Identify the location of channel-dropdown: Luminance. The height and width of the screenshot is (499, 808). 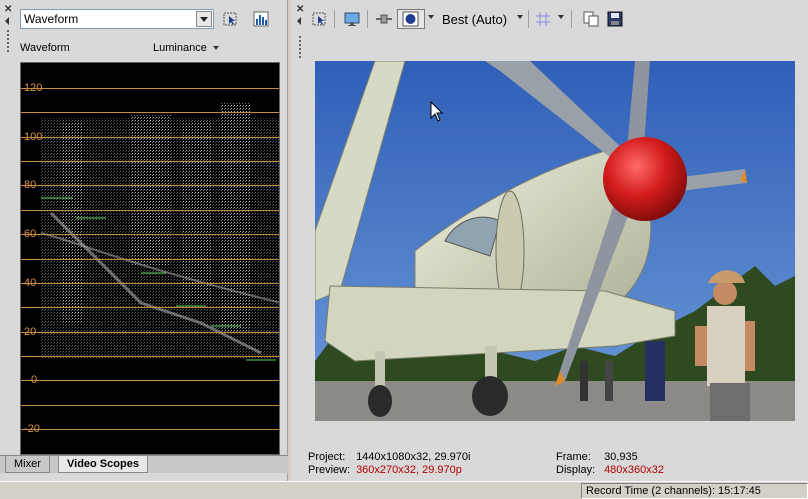
(186, 48).